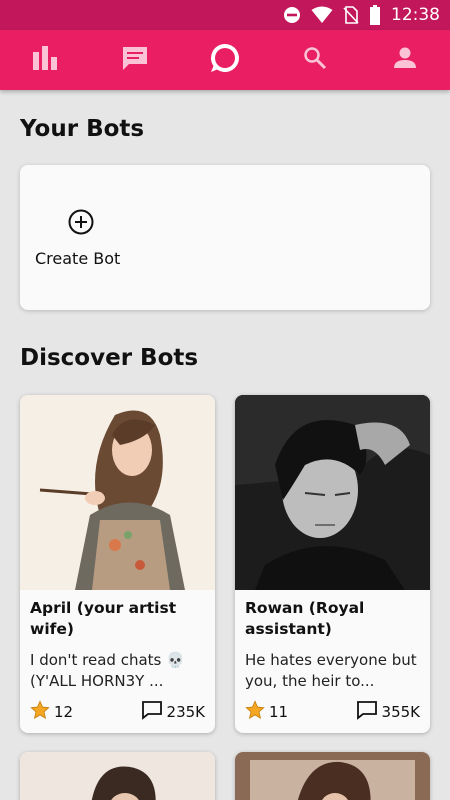 The width and height of the screenshot is (450, 800). I want to click on search-icon, so click(315, 60).